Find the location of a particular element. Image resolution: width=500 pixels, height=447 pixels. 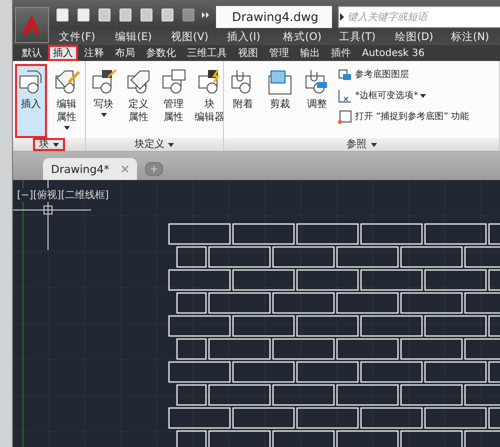

ribbon-command: 打开 “捕捉到参考底图” 功能 is located at coordinates (403, 116).